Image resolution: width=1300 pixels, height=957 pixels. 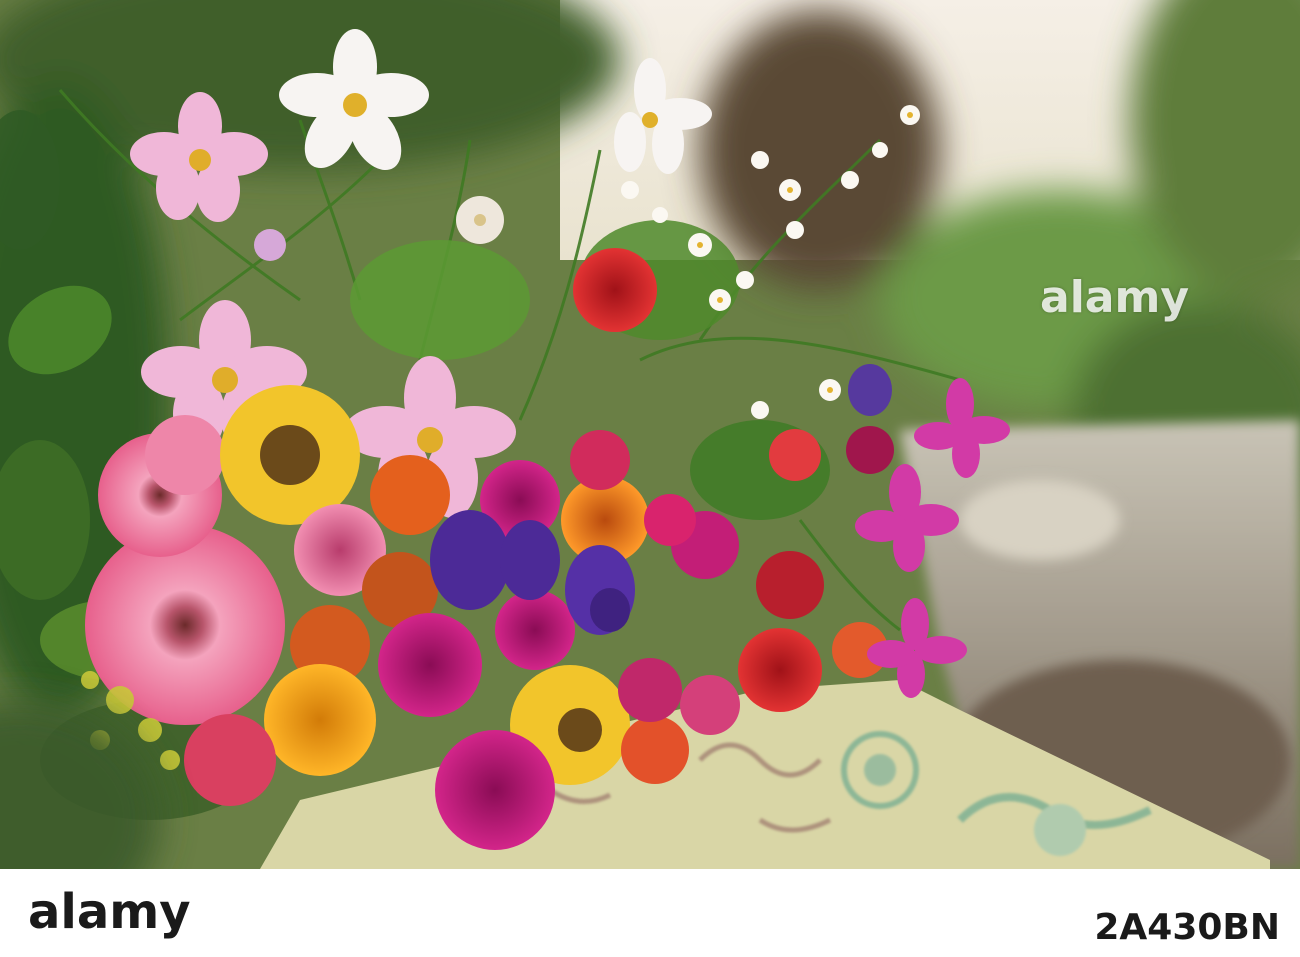 I want to click on stock-footer: alamy 2A430BN, so click(x=650, y=913).